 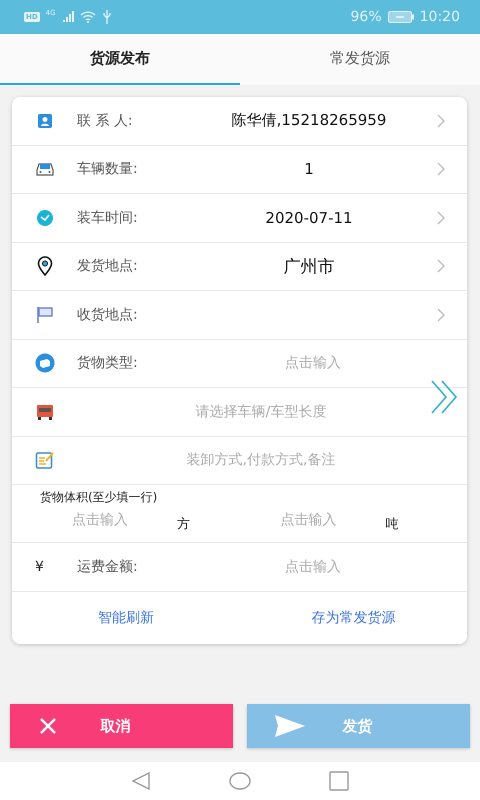 What do you see at coordinates (108, 266) in the screenshot?
I see `field-label: 发货地点:` at bounding box center [108, 266].